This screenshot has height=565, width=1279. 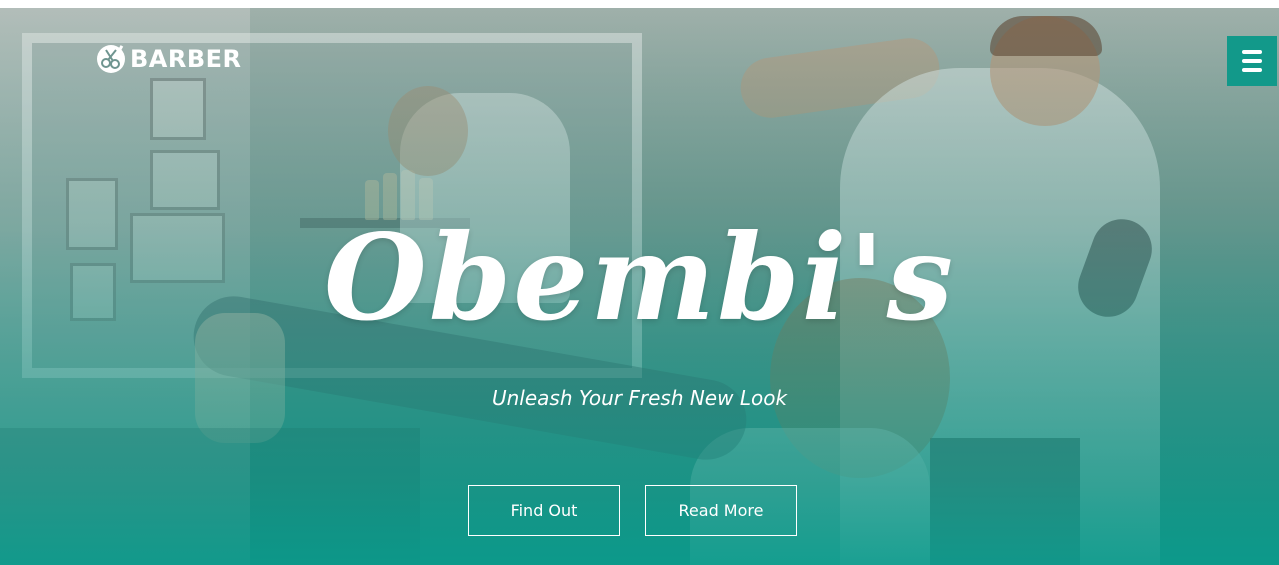 I want to click on site-logo: BARBER, so click(x=168, y=59).